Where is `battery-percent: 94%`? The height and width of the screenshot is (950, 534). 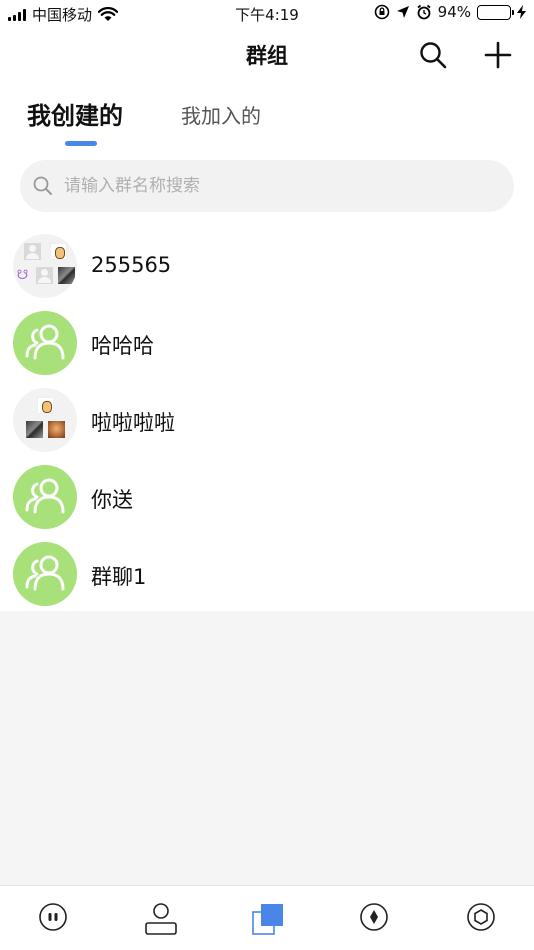 battery-percent: 94% is located at coordinates (454, 12).